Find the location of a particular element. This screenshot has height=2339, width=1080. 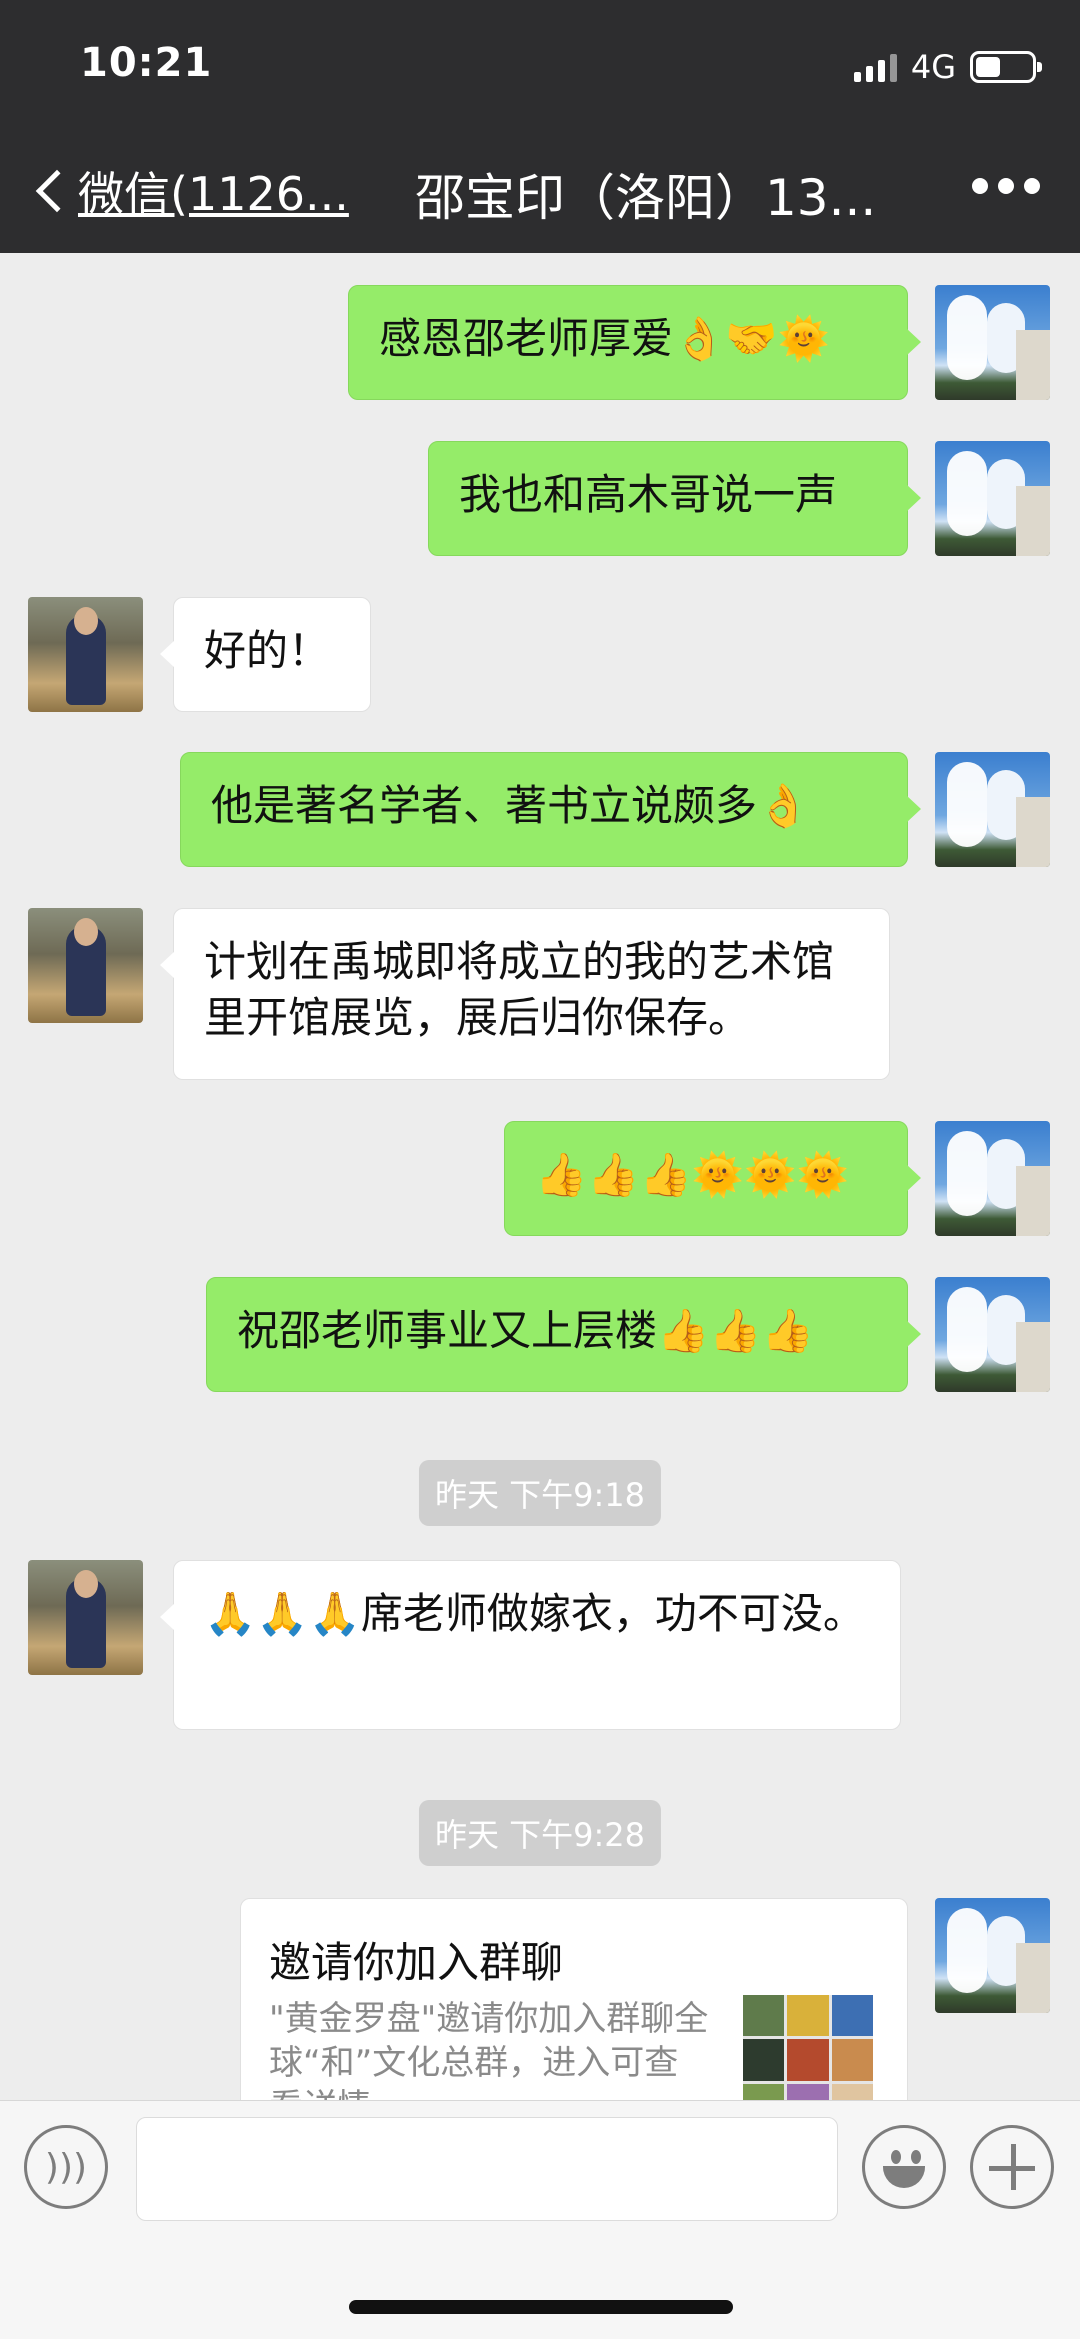

message-row: 👍👍👍🌞🌞🌞 is located at coordinates (540, 1178).